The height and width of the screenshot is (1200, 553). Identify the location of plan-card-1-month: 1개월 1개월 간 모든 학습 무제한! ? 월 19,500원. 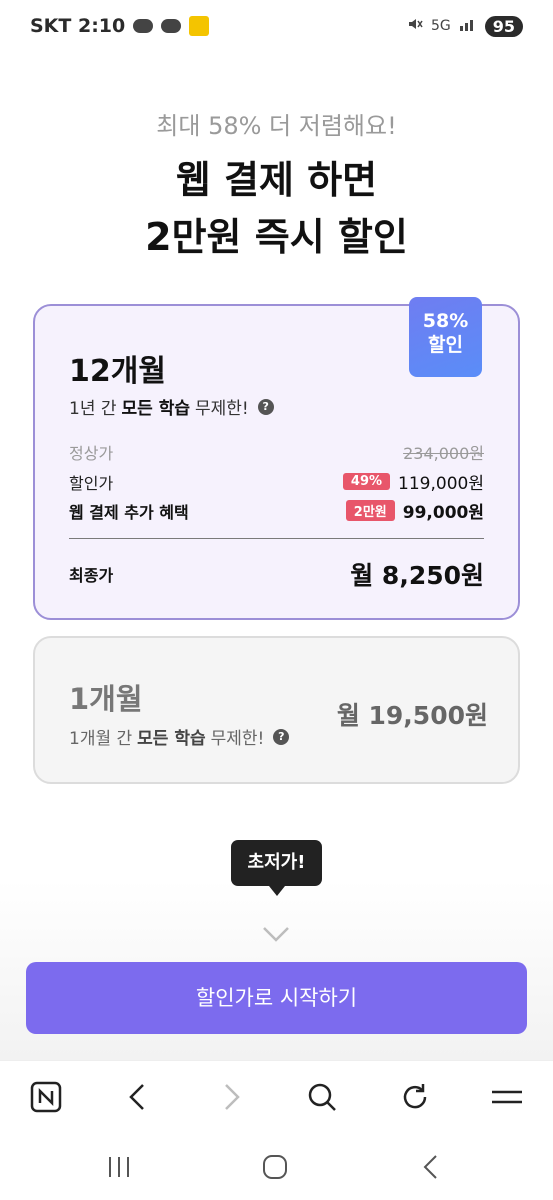
(276, 710).